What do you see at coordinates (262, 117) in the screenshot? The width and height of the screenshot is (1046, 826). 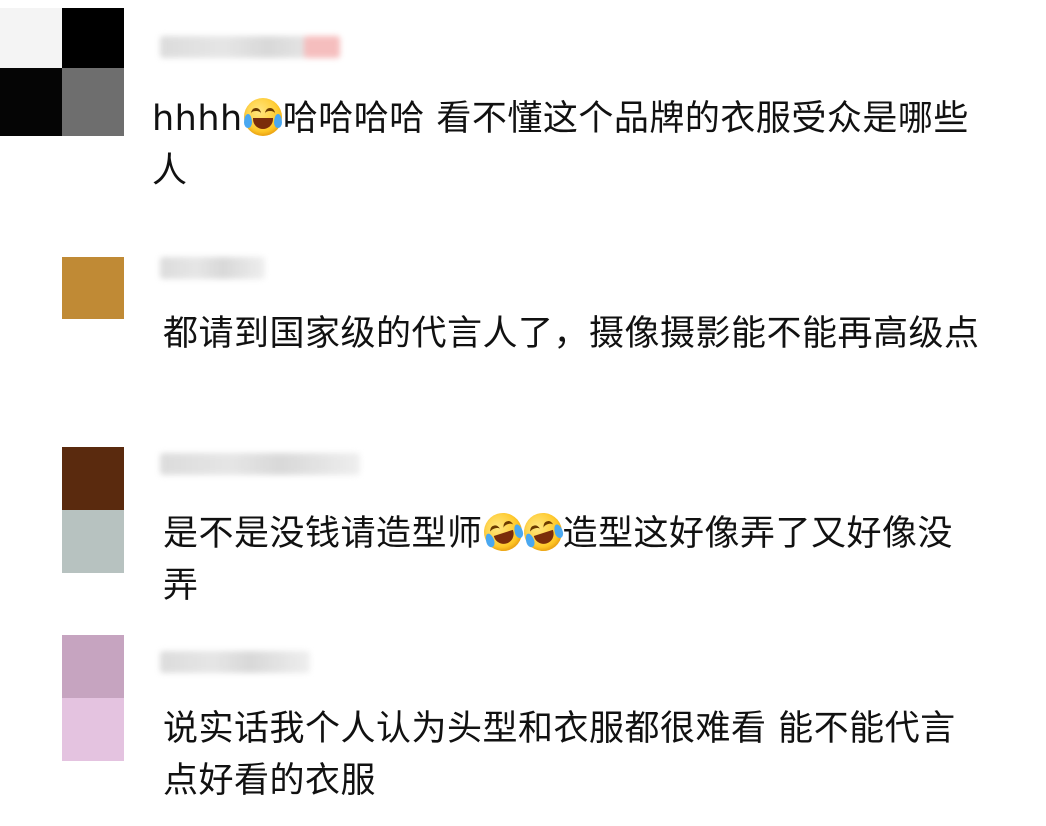 I see `joy-tears-emoji-icon` at bounding box center [262, 117].